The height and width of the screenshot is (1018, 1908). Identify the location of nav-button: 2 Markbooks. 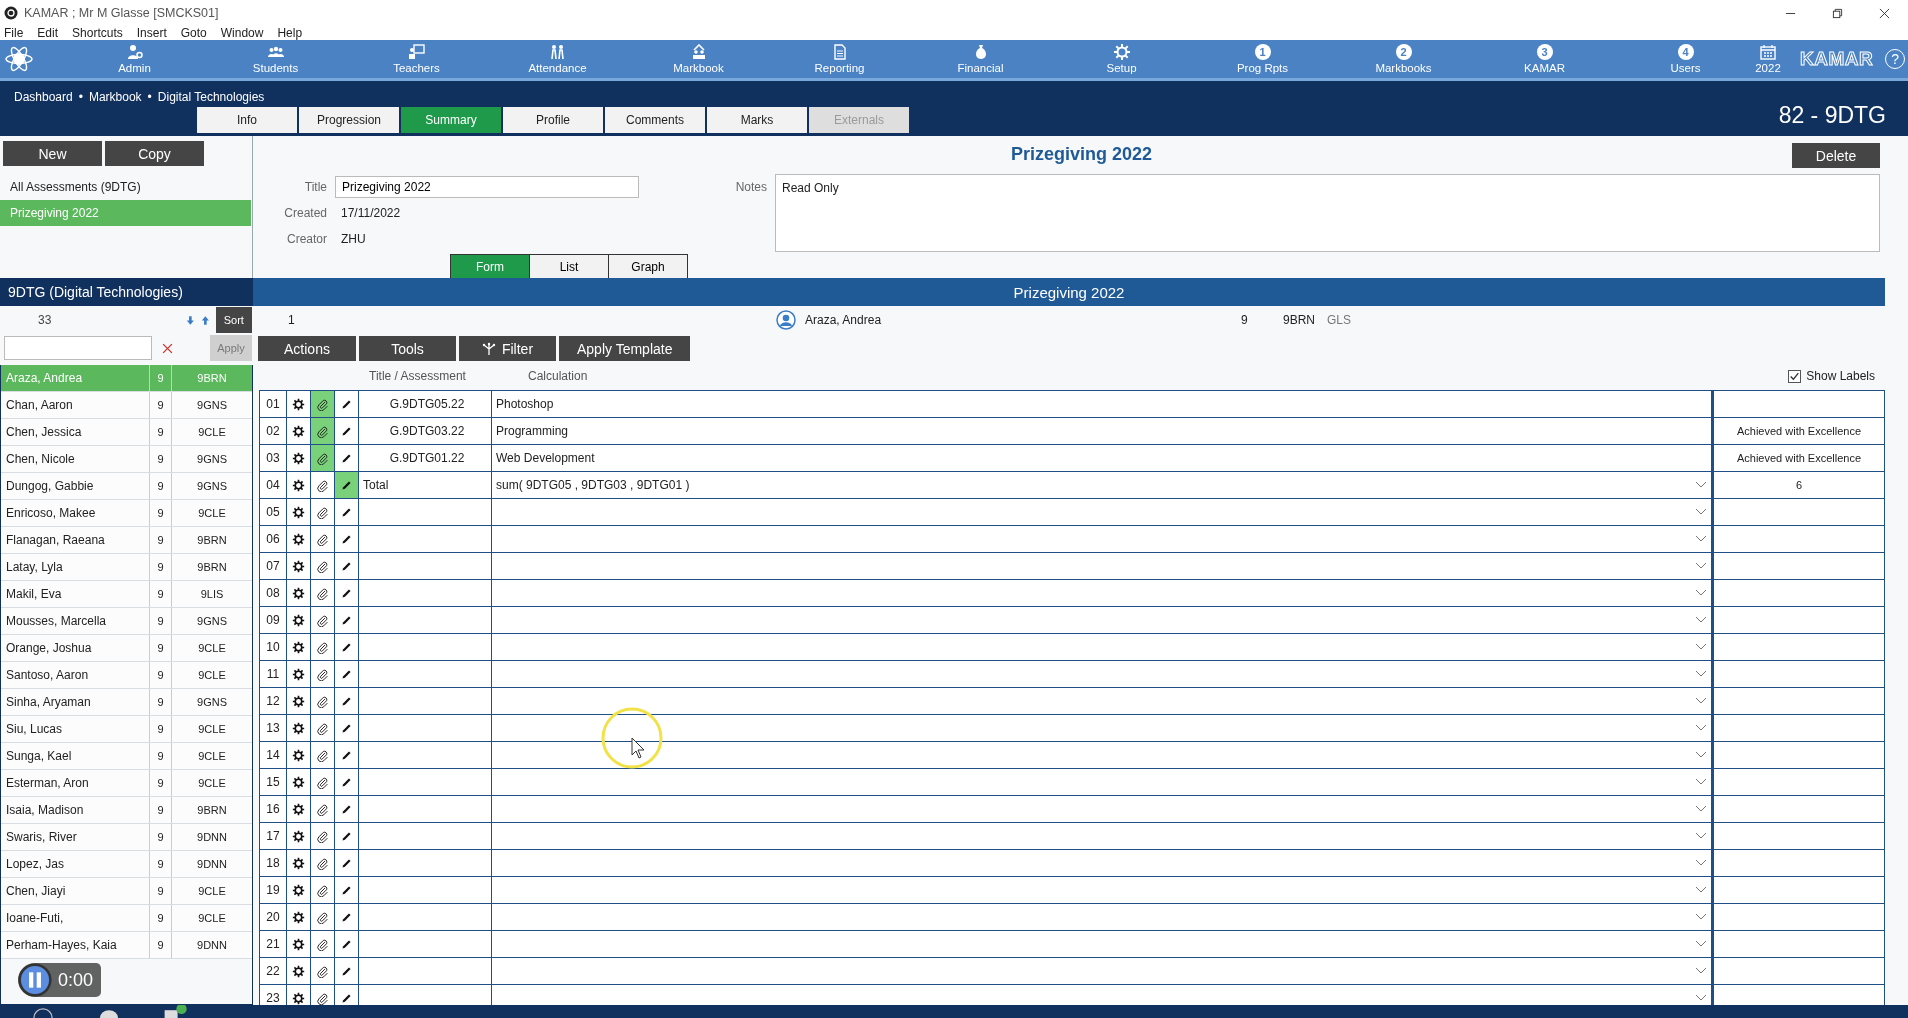
(1403, 59).